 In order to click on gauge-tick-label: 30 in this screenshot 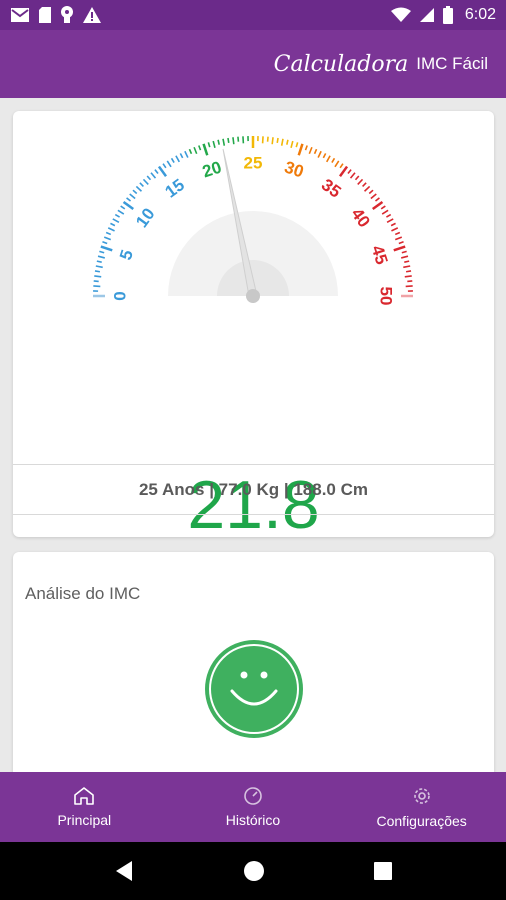, I will do `click(294, 170)`.